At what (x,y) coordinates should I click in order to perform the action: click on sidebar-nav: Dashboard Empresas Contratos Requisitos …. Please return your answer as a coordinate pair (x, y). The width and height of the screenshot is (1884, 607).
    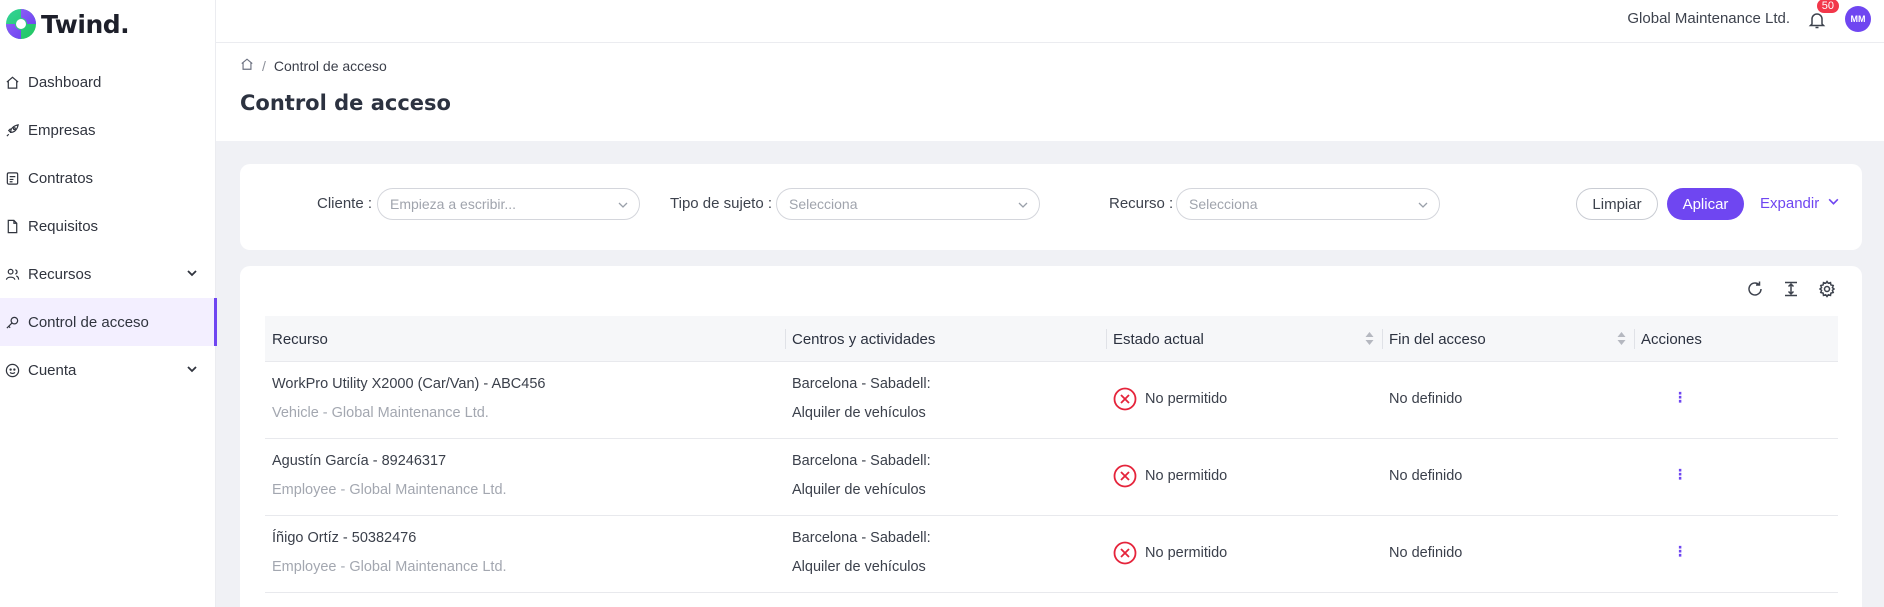
    Looking at the image, I should click on (108, 226).